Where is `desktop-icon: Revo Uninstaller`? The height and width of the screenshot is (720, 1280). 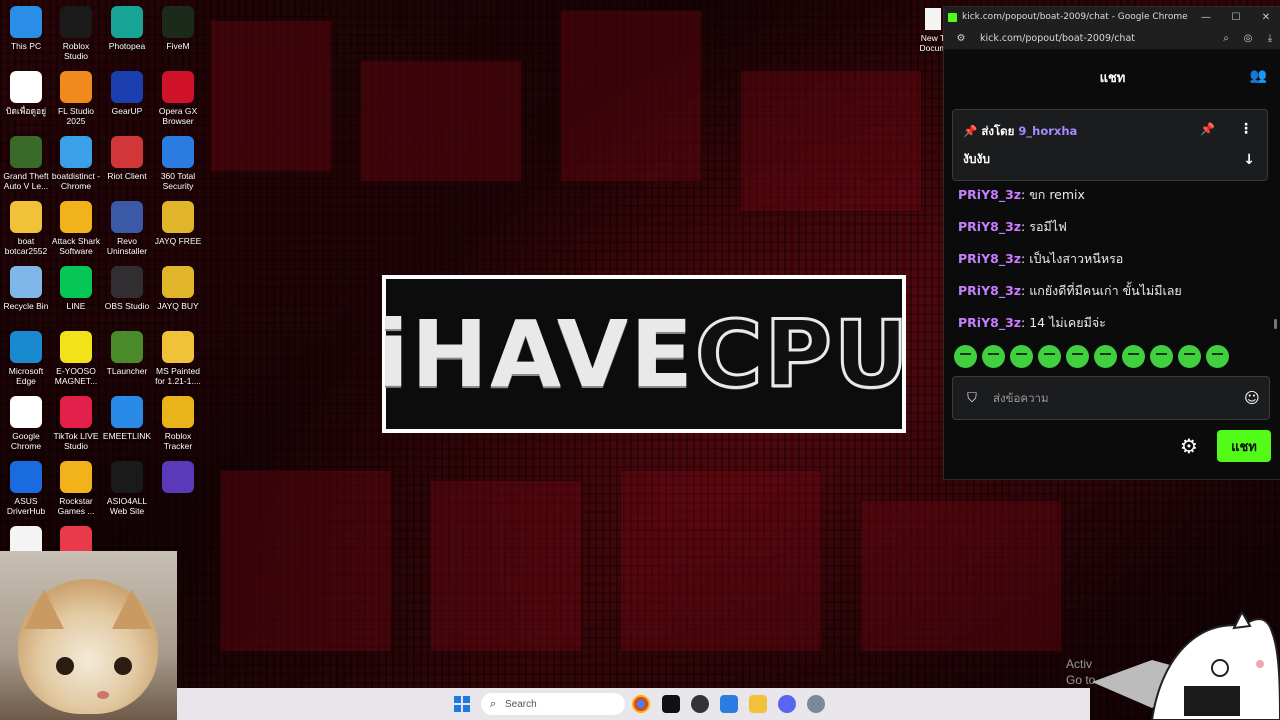 desktop-icon: Revo Uninstaller is located at coordinates (127, 228).